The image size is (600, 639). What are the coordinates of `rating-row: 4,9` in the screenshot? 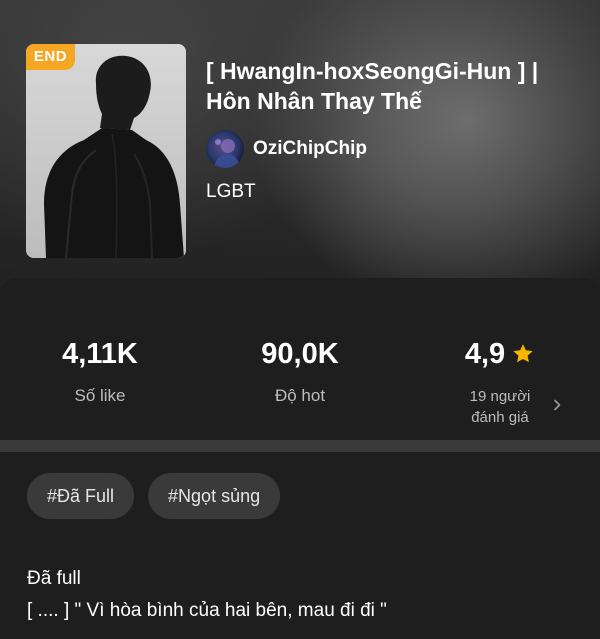 It's located at (500, 354).